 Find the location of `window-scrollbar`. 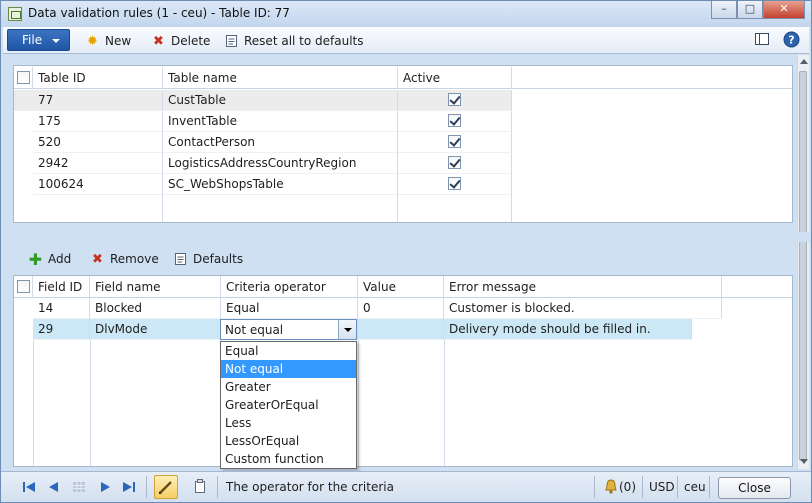

window-scrollbar is located at coordinates (803, 262).